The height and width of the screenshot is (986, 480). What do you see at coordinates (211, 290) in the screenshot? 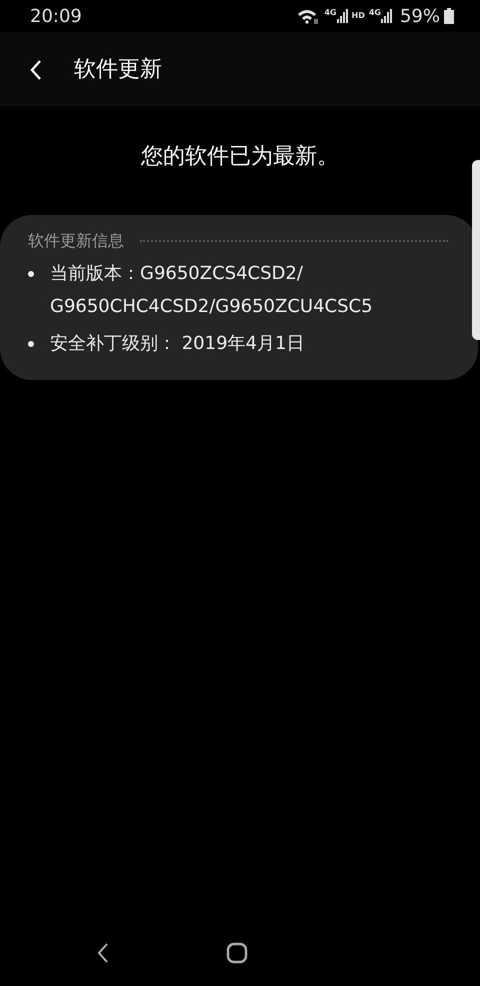
I see `info-text: 当前版本：G9650ZCS4CSD2/ G9650CHC4CSD2/G9650ZCU4CSC5` at bounding box center [211, 290].